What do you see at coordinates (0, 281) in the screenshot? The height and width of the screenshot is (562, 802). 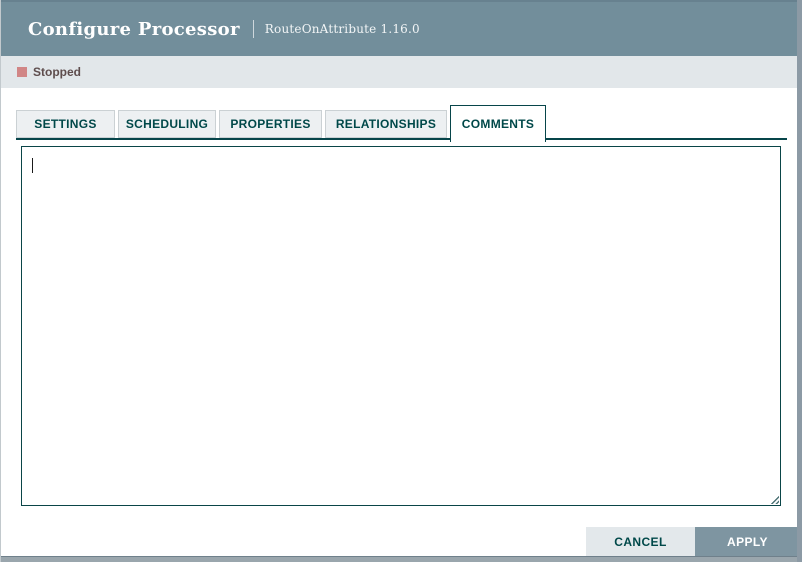 I see `dialog-left-edge` at bounding box center [0, 281].